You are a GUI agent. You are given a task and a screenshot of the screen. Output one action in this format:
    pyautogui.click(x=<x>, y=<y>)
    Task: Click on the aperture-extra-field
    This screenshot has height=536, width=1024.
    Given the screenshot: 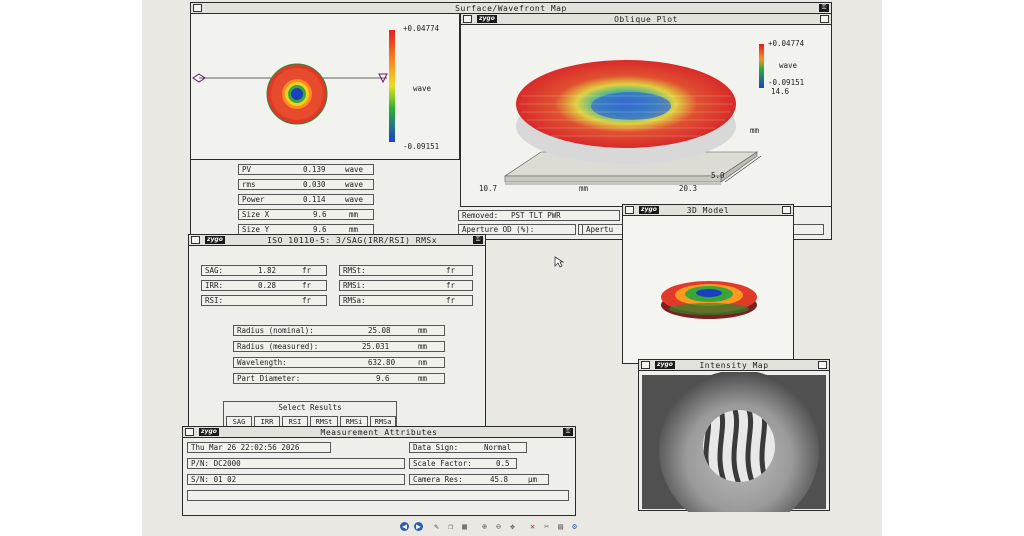 What is the action you would take?
    pyautogui.click(x=808, y=229)
    